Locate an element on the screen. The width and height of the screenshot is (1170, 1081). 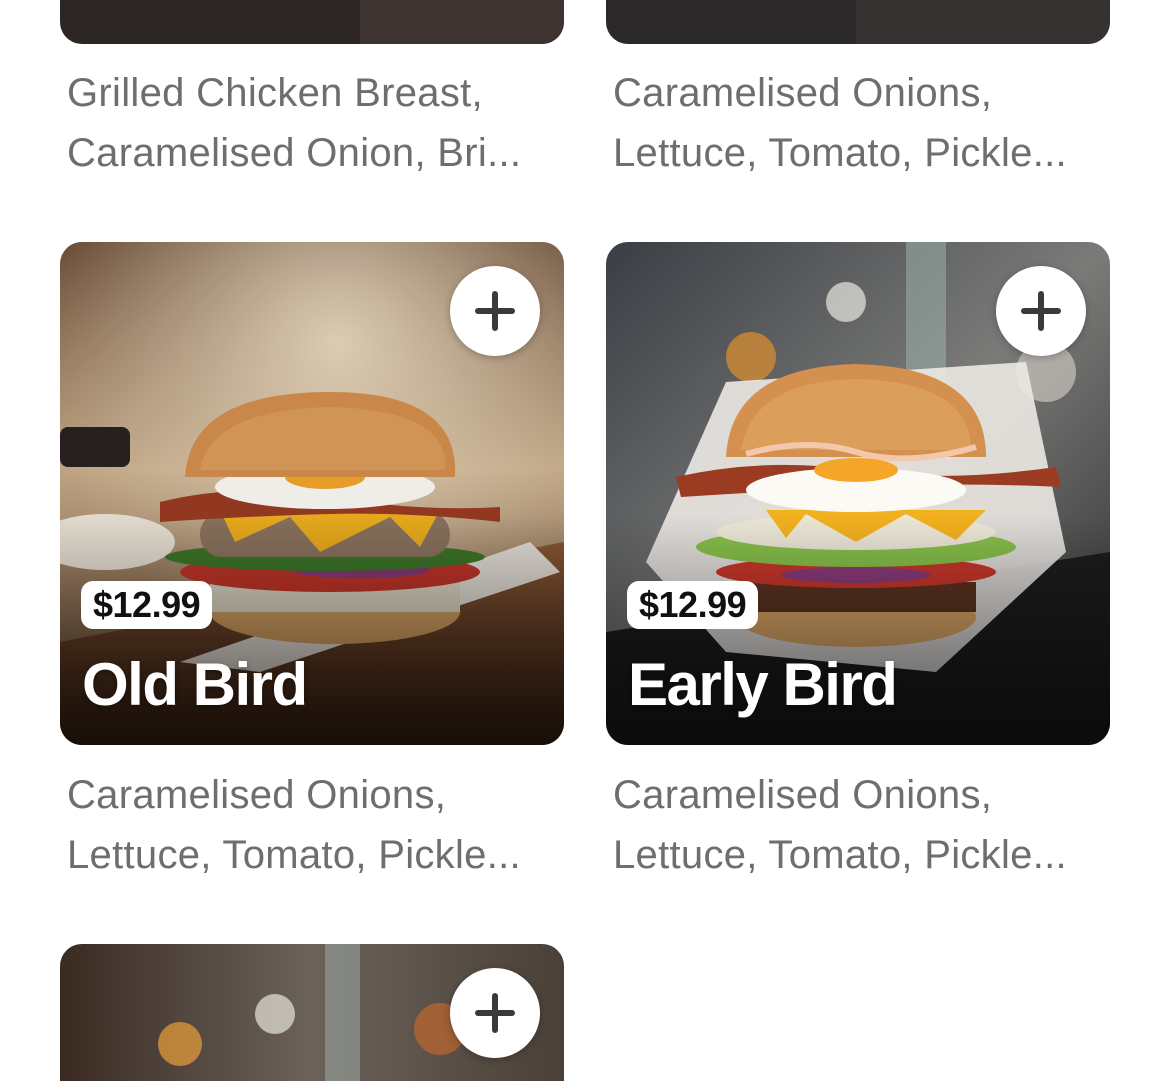
menu-card-southern-bird is located at coordinates (858, 22).